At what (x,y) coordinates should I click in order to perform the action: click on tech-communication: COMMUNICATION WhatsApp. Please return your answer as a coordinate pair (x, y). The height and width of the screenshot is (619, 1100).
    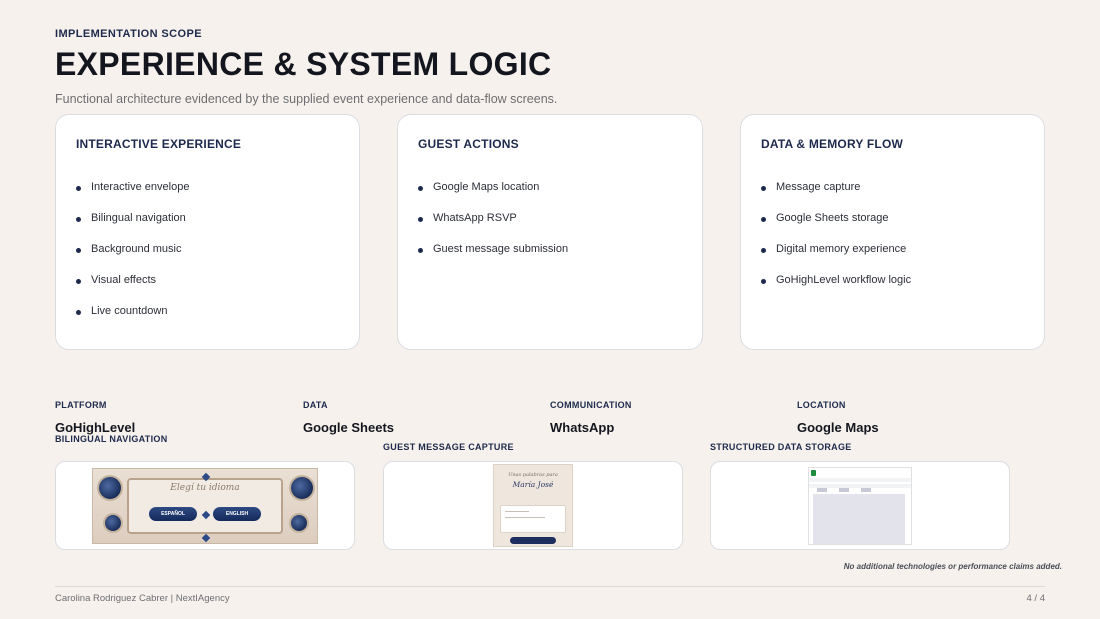
    Looking at the image, I should click on (591, 417).